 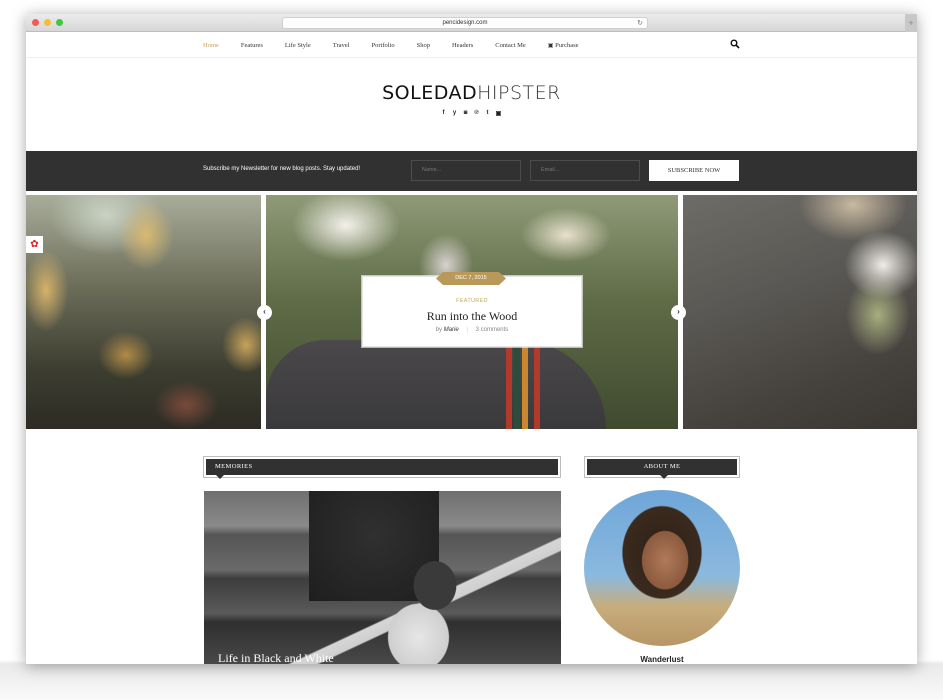 I want to click on post-by-label: by, so click(x=439, y=330).